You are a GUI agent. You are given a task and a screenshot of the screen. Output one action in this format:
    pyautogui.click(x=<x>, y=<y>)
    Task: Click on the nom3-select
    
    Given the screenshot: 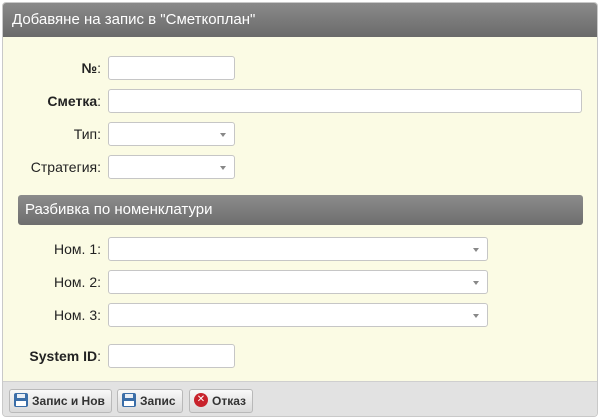 What is the action you would take?
    pyautogui.click(x=298, y=315)
    